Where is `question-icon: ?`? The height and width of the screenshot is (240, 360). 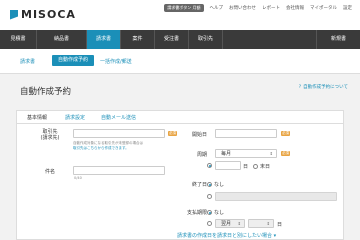 question-icon: ? is located at coordinates (300, 87).